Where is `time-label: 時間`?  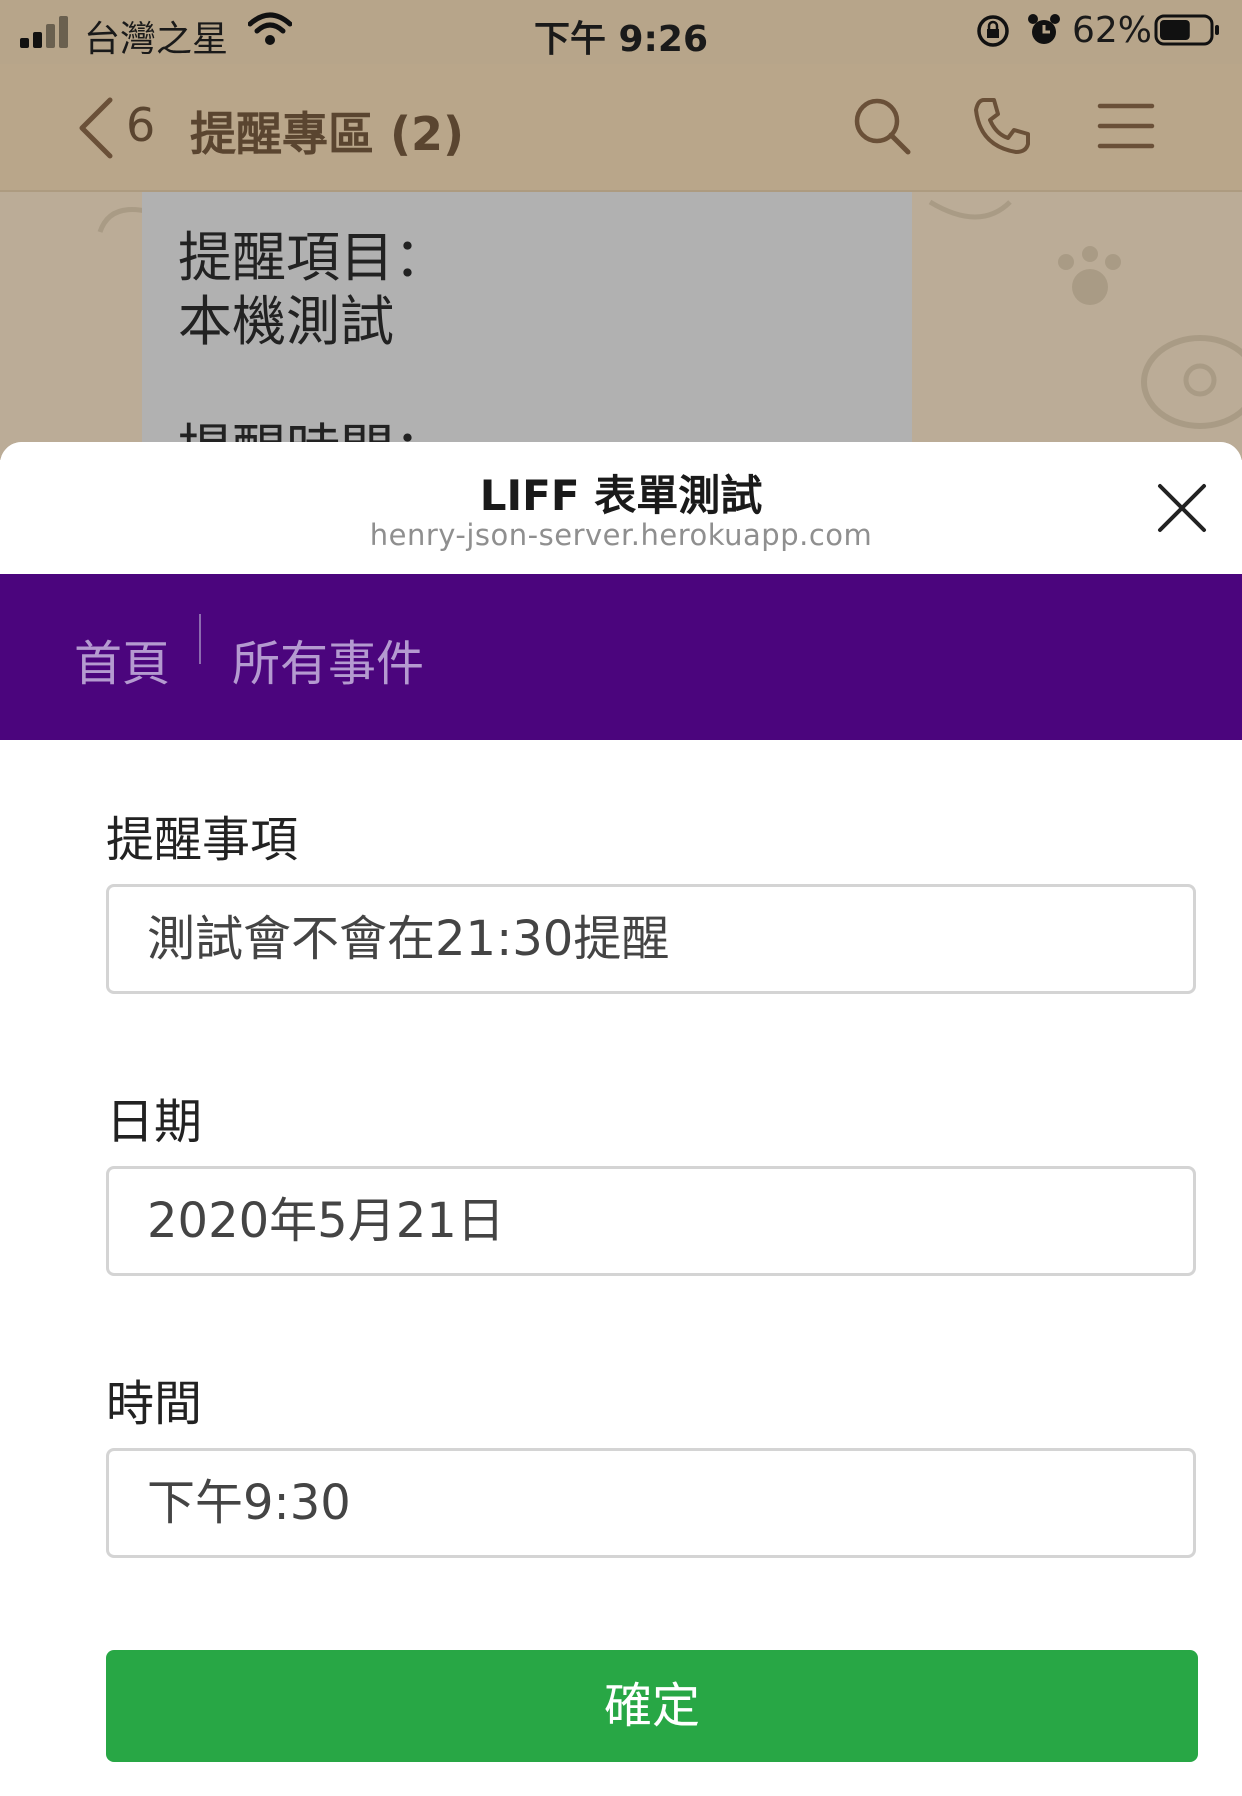
time-label: 時間 is located at coordinates (154, 1404).